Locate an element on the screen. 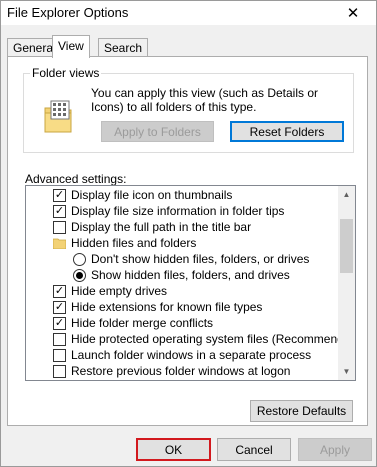  setting-restore-previous-windows: Restore previous folder windows at logon is located at coordinates (182, 371).